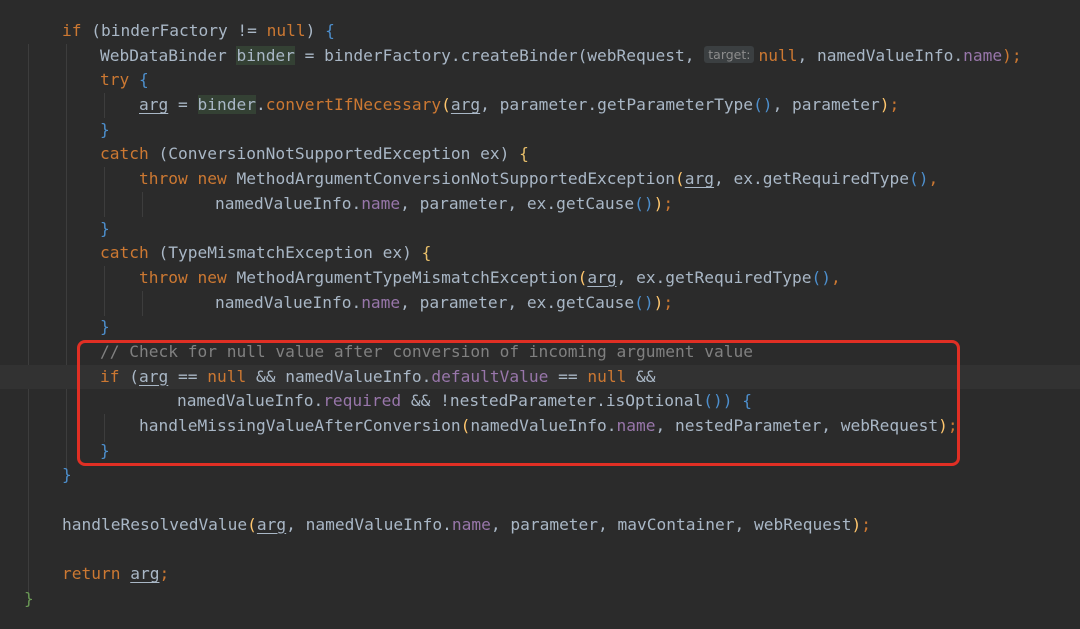  What do you see at coordinates (260, 105) in the screenshot?
I see `code-token: .` at bounding box center [260, 105].